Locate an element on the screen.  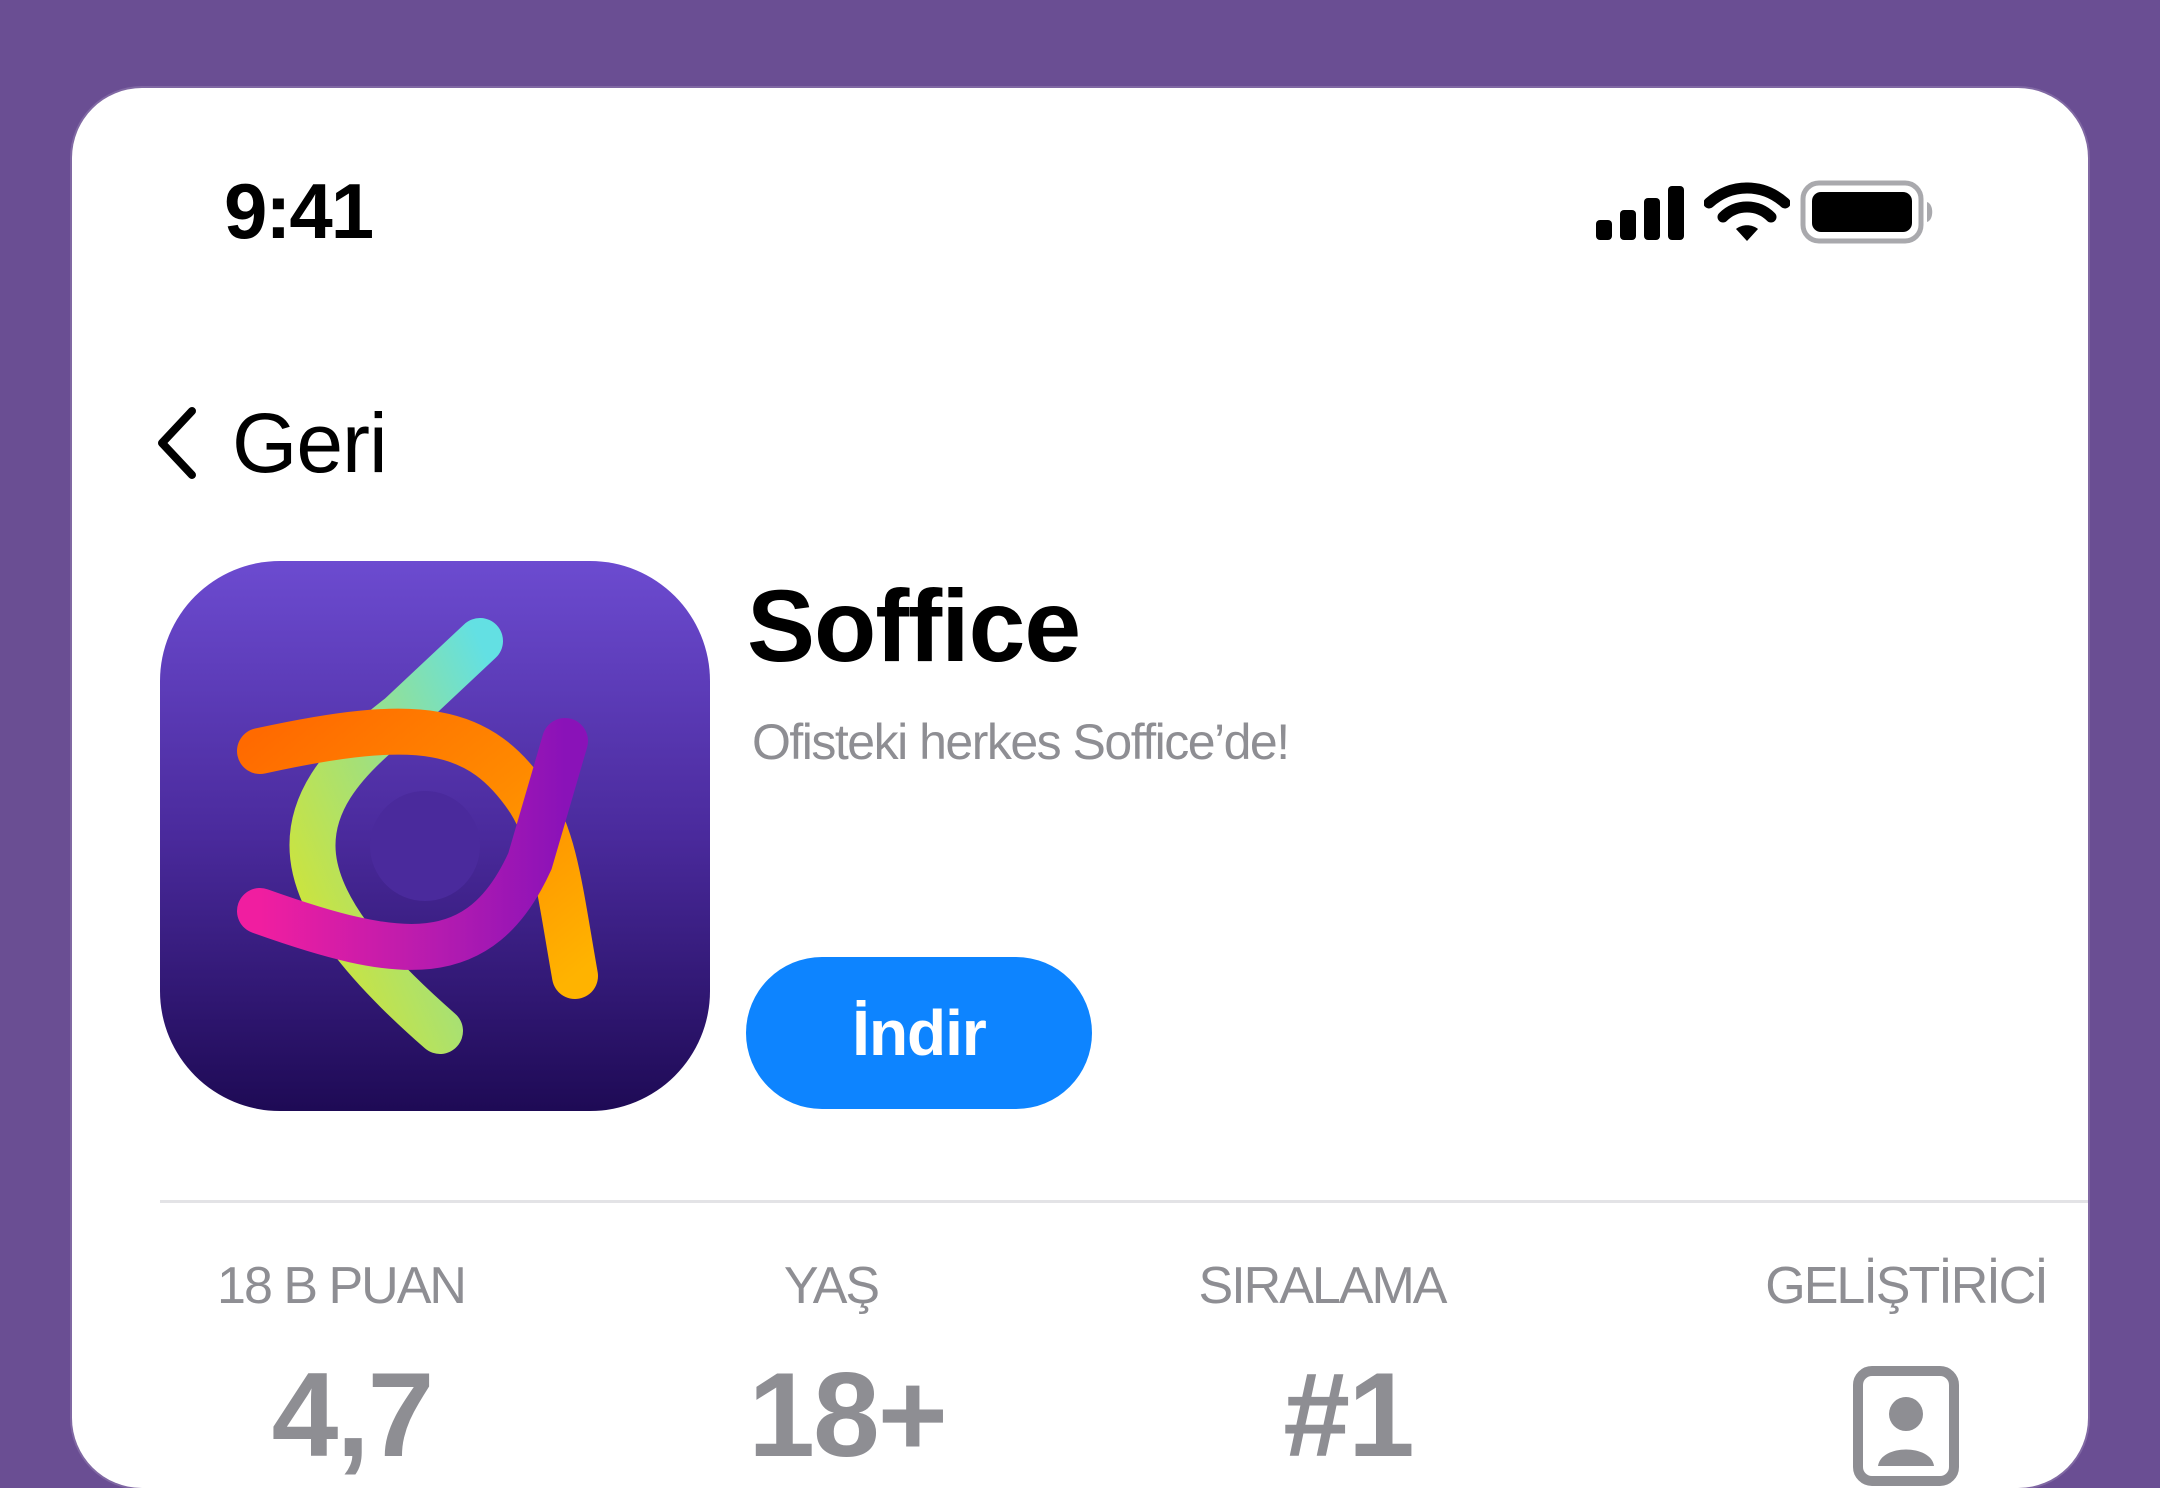
wifi-icon is located at coordinates (1747, 211).